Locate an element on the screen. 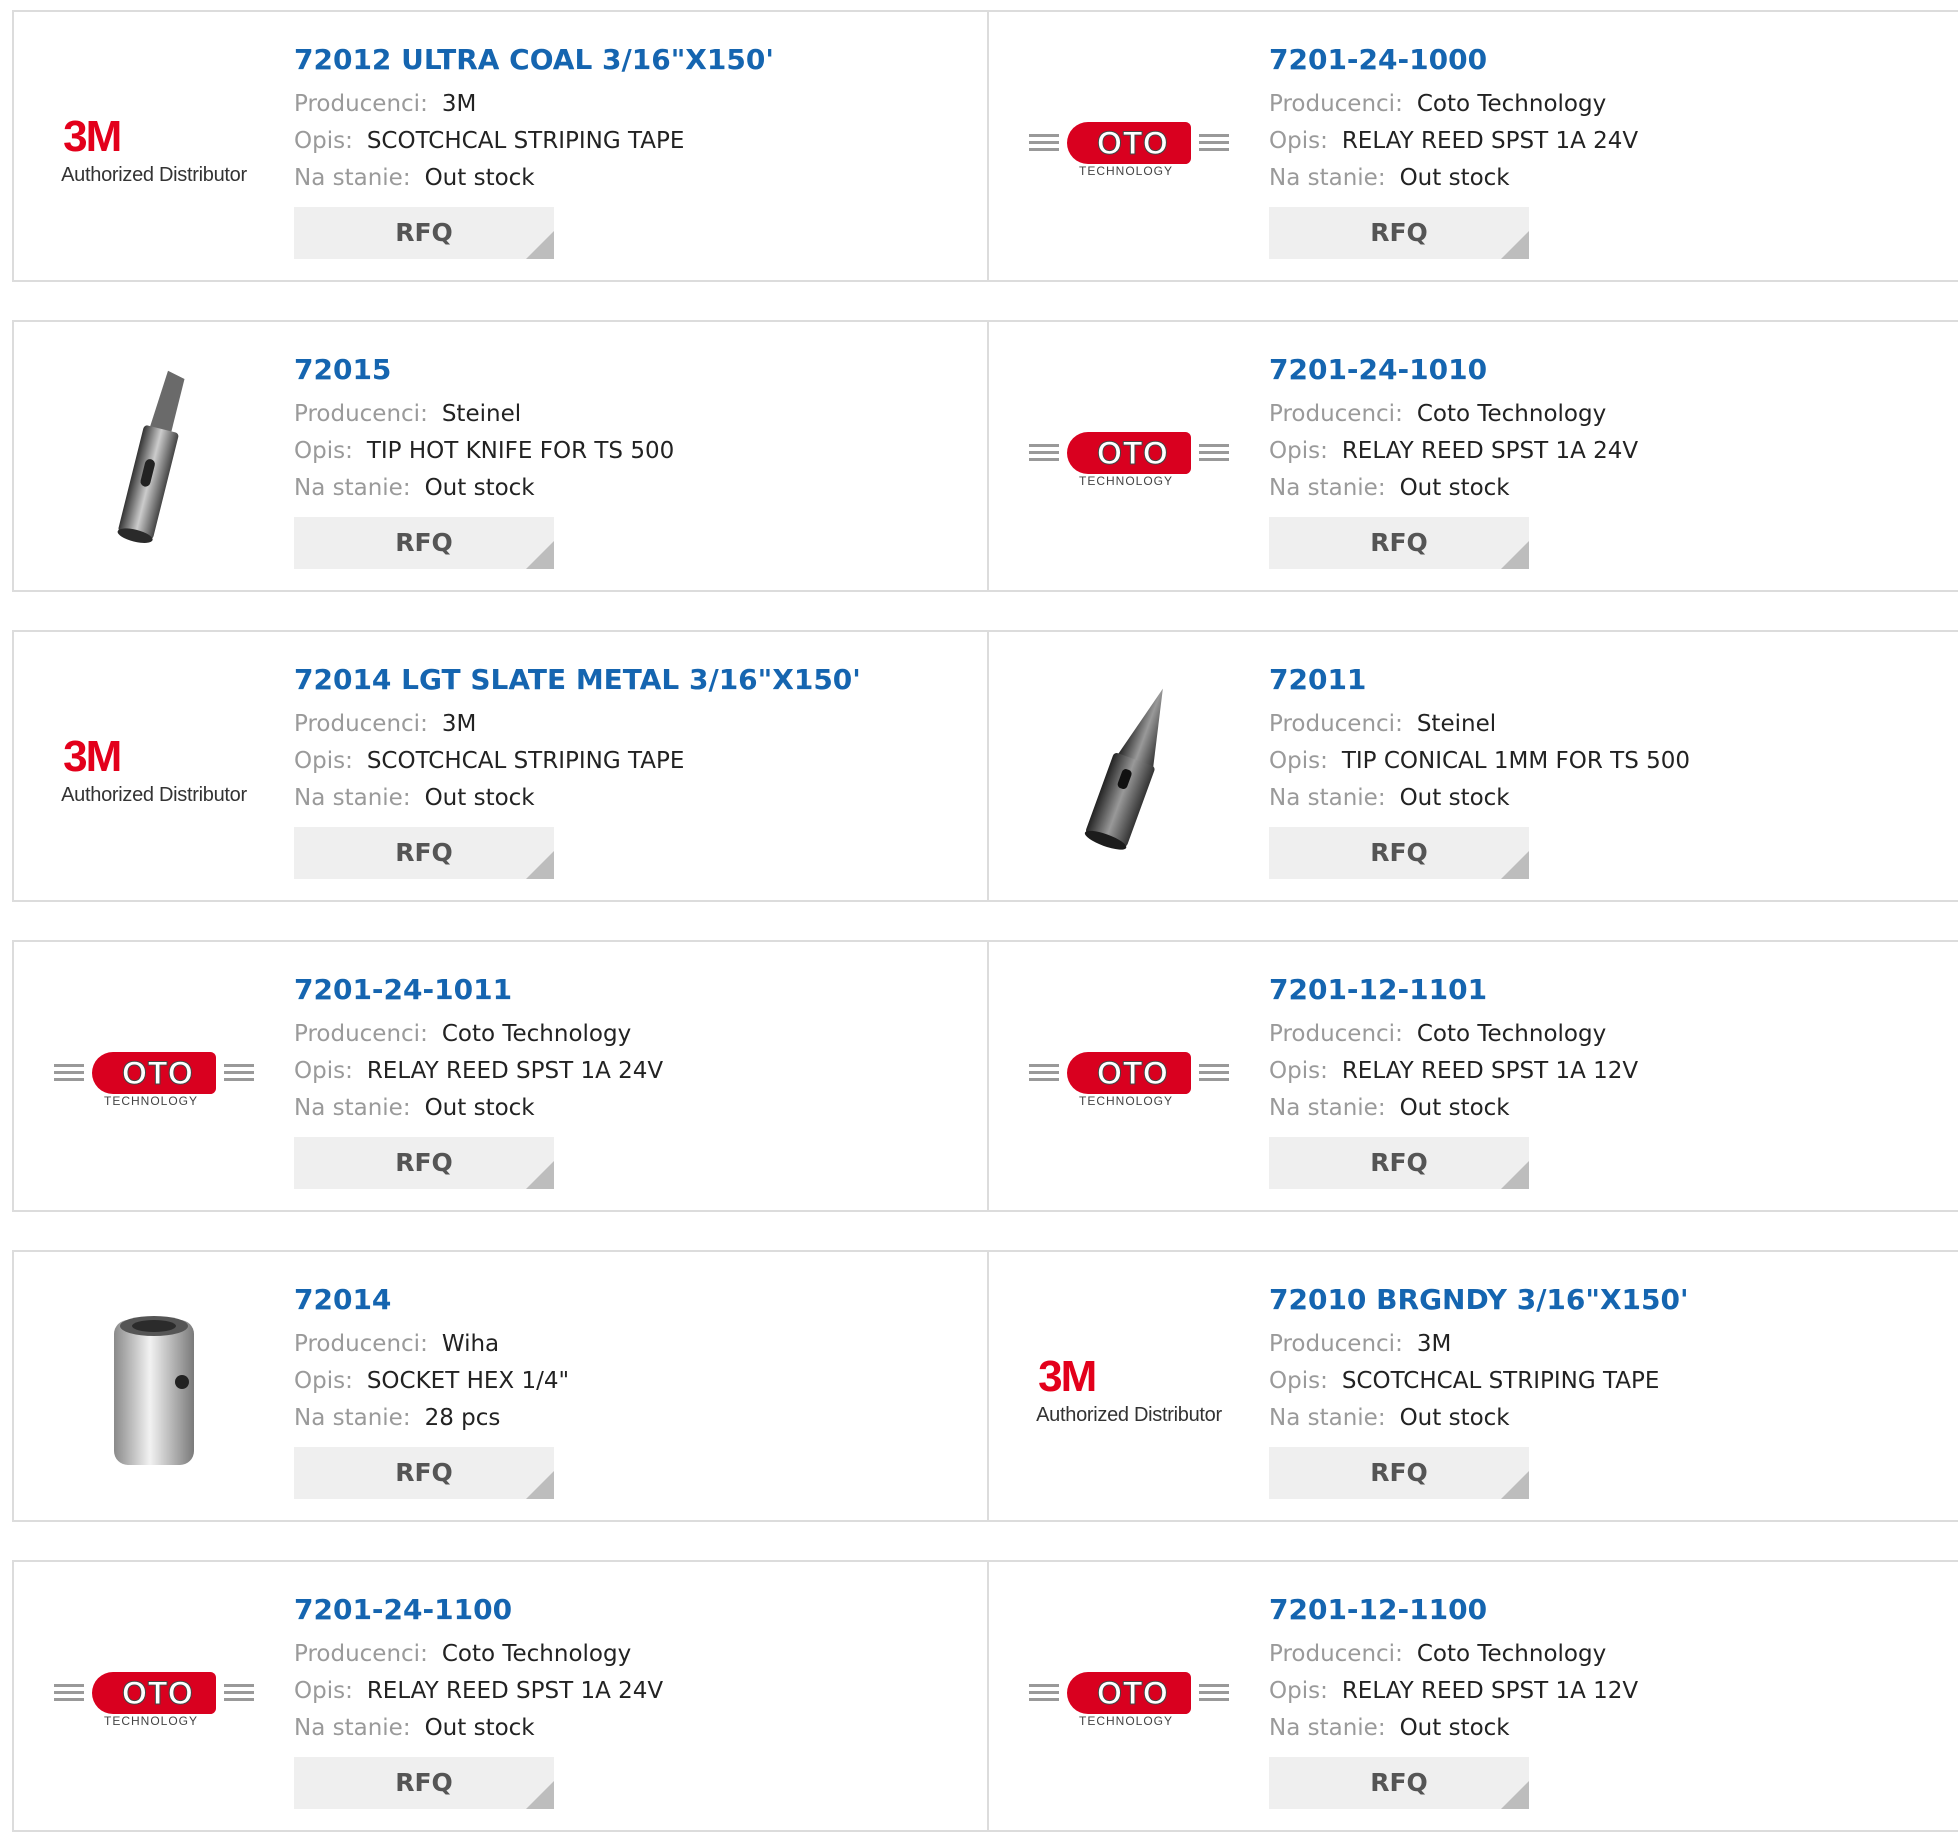  hex-socket-image is located at coordinates (154, 1390).